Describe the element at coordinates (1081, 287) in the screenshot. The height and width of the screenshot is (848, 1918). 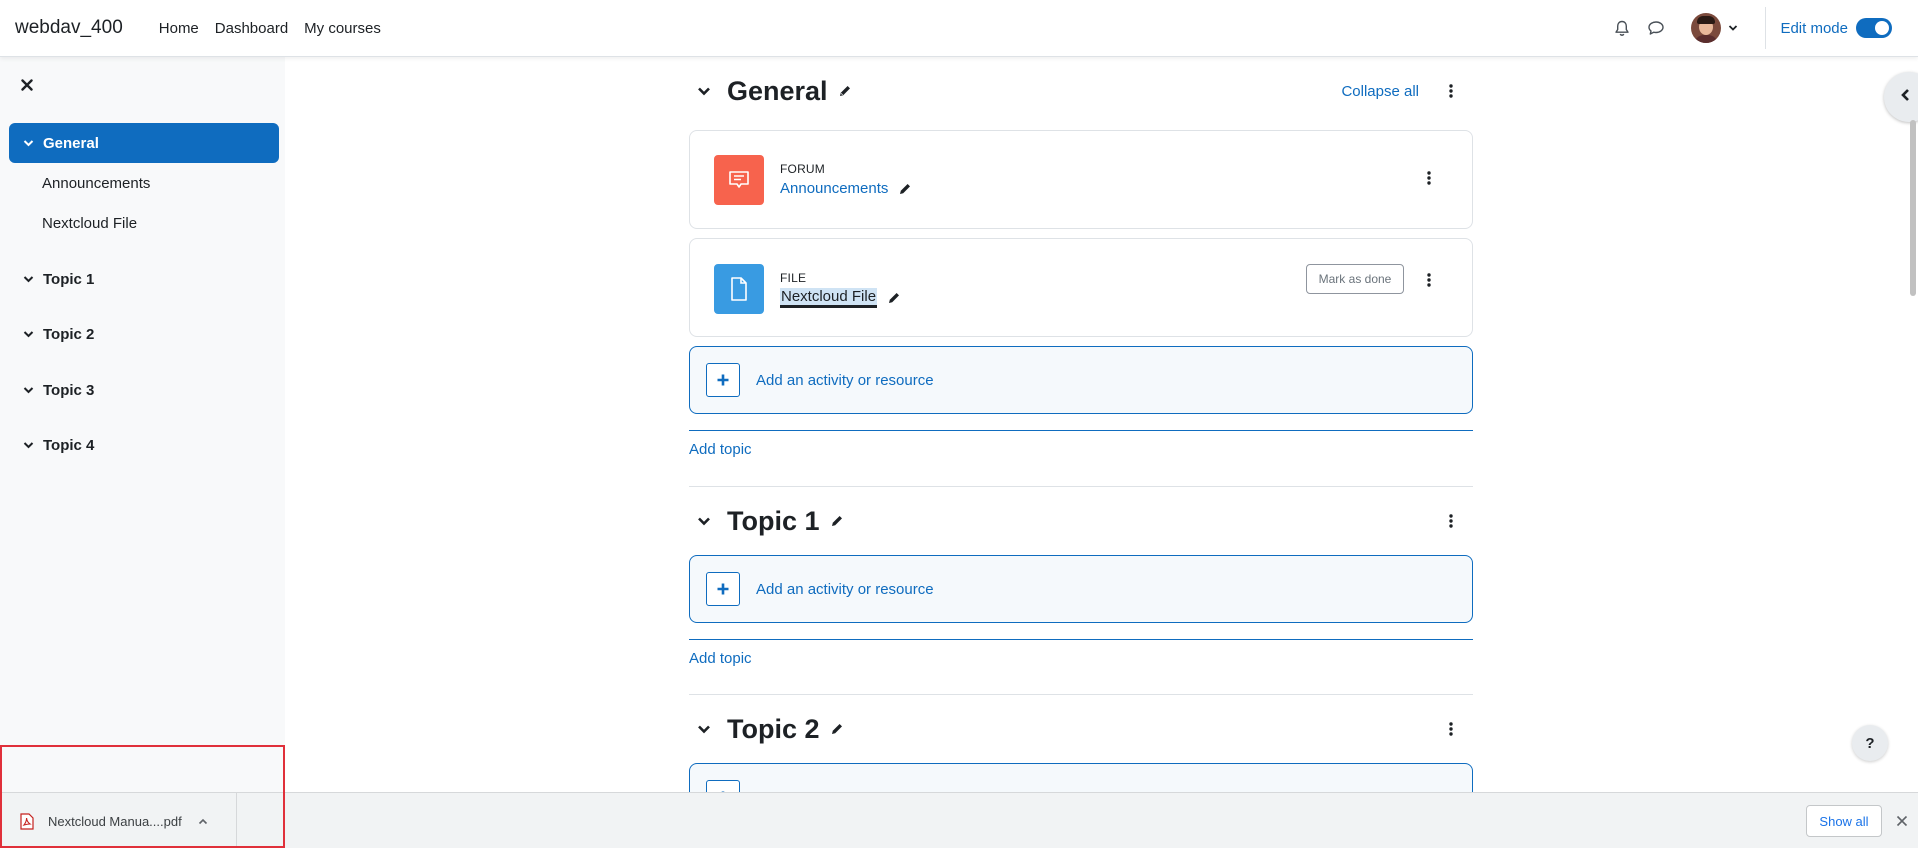
I see `activity-file-nextcloud: FILE Nextcloud File Mark as done` at that location.